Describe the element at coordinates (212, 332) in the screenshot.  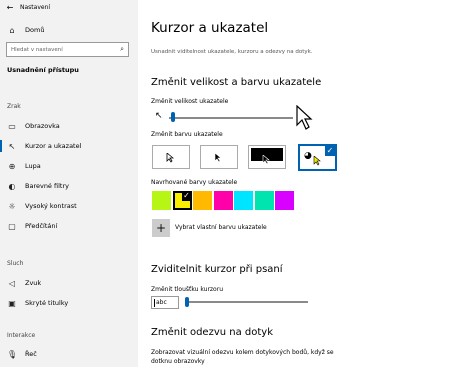
I see `touch-feedback-heading: Změnit odezvu na dotyk` at that location.